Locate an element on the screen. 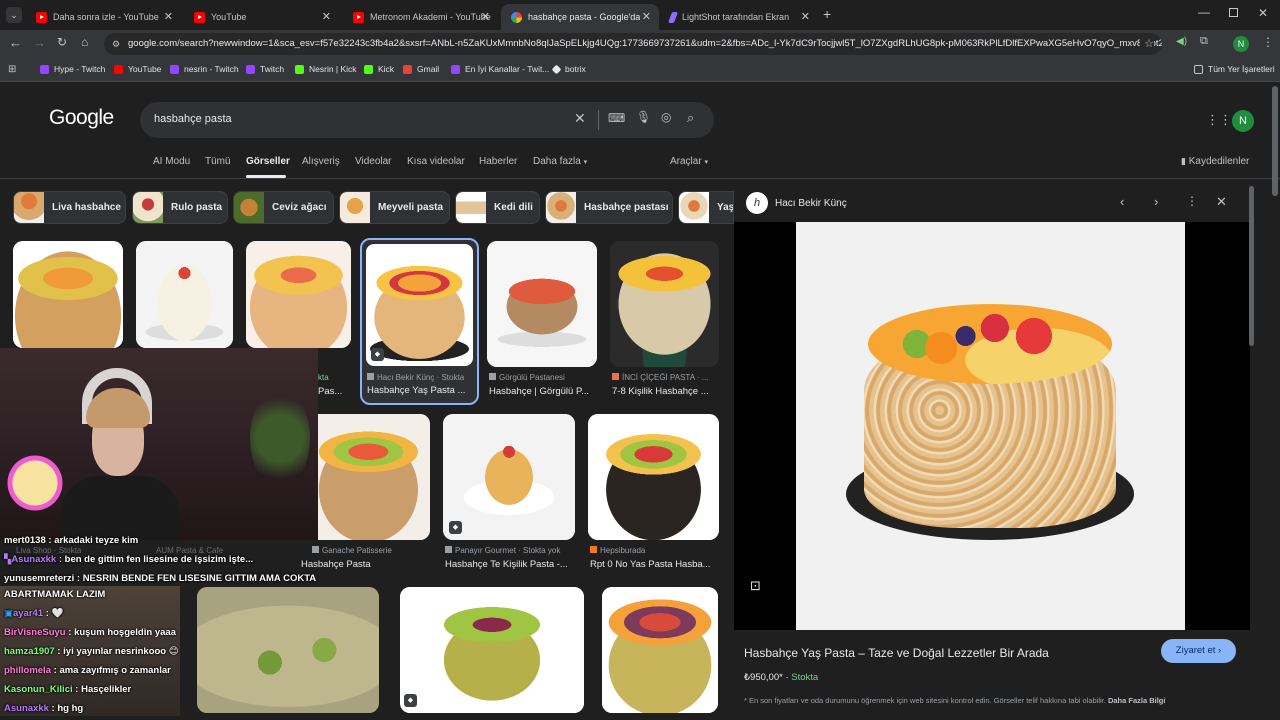  site-info-icon: ⚙ is located at coordinates (116, 44).